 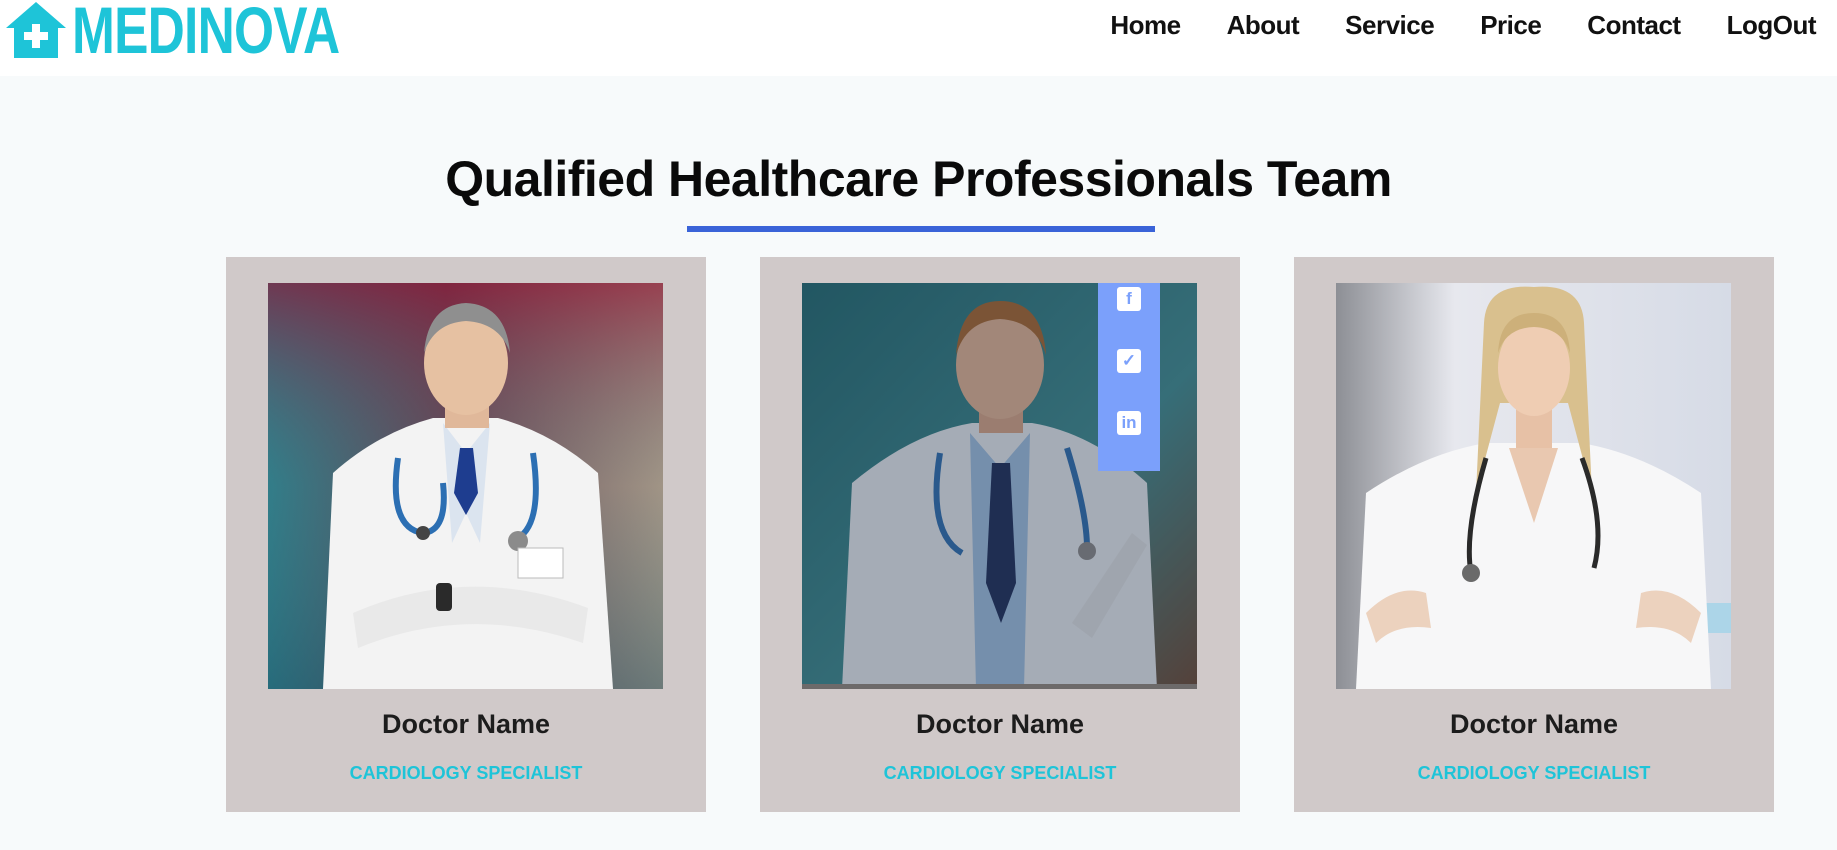 What do you see at coordinates (36, 30) in the screenshot?
I see `hospital-house-icon` at bounding box center [36, 30].